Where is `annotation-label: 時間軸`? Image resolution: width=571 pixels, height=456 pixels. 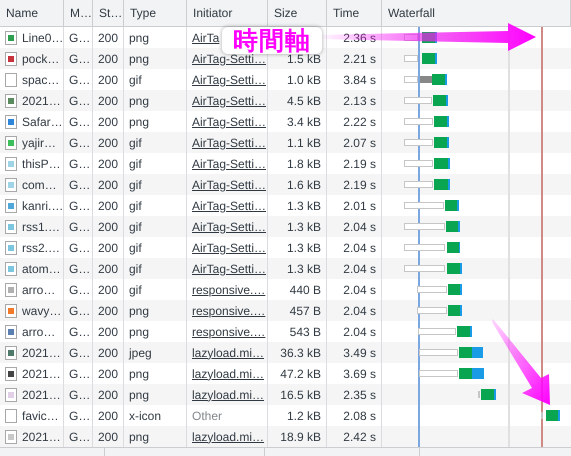
annotation-label: 時間軸 is located at coordinates (272, 40).